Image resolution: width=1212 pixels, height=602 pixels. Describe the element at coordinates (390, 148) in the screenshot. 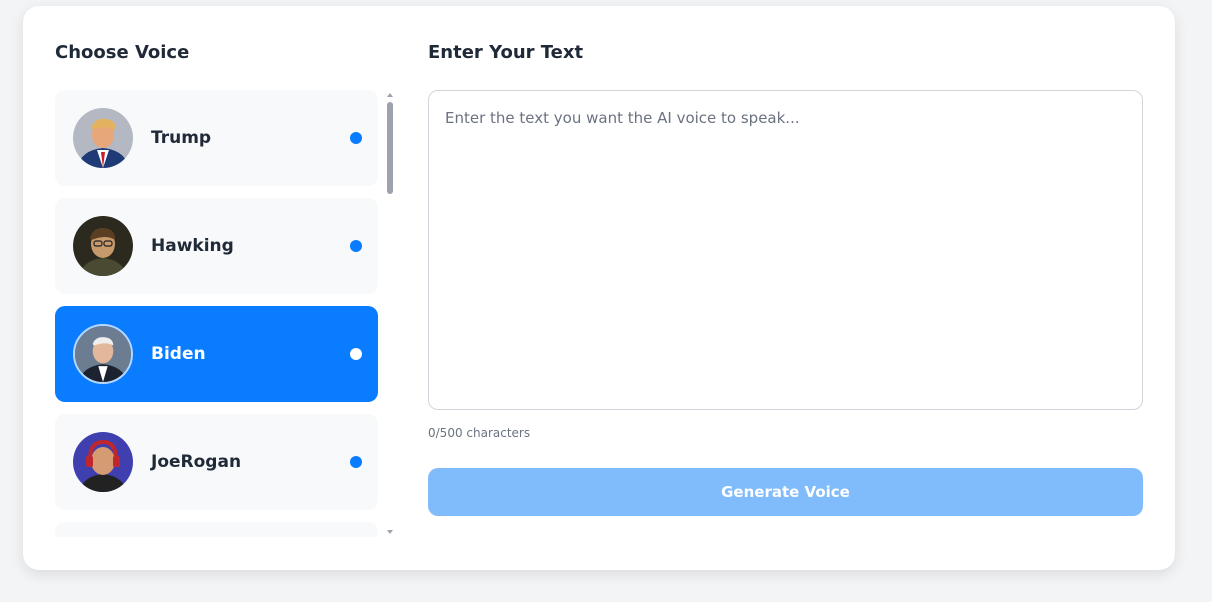

I see `scroll-thumb` at that location.